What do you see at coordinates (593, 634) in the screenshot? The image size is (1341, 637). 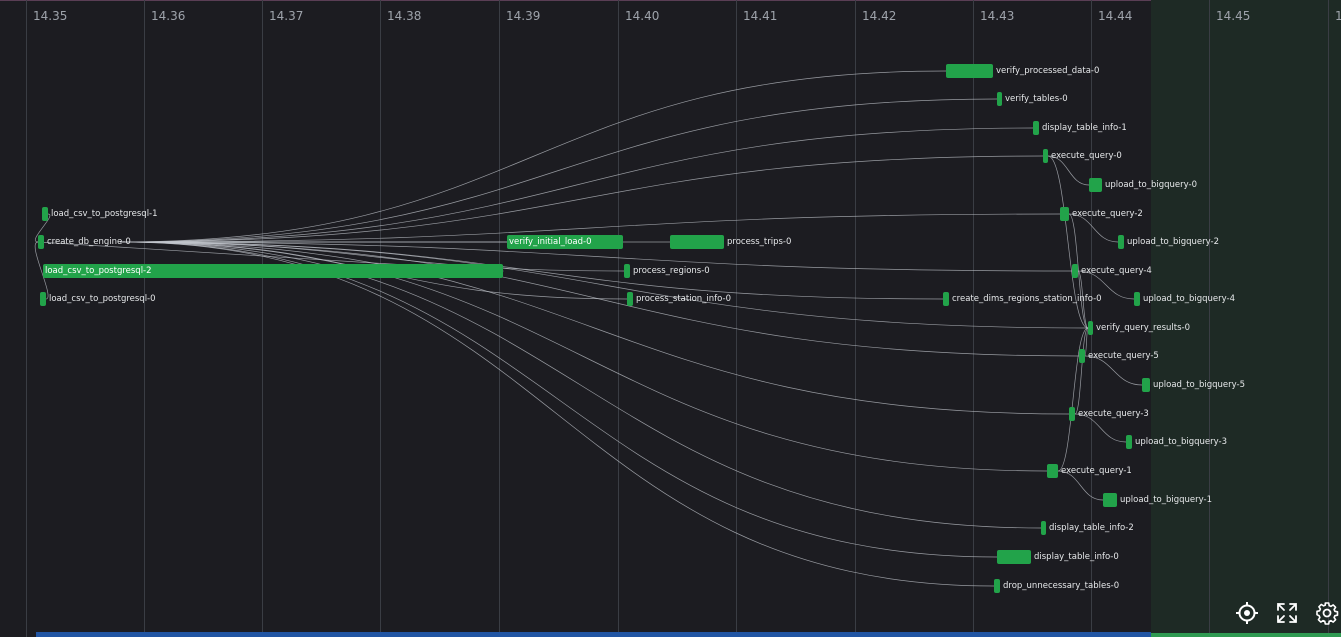 I see `timeline-scroll-bar` at bounding box center [593, 634].